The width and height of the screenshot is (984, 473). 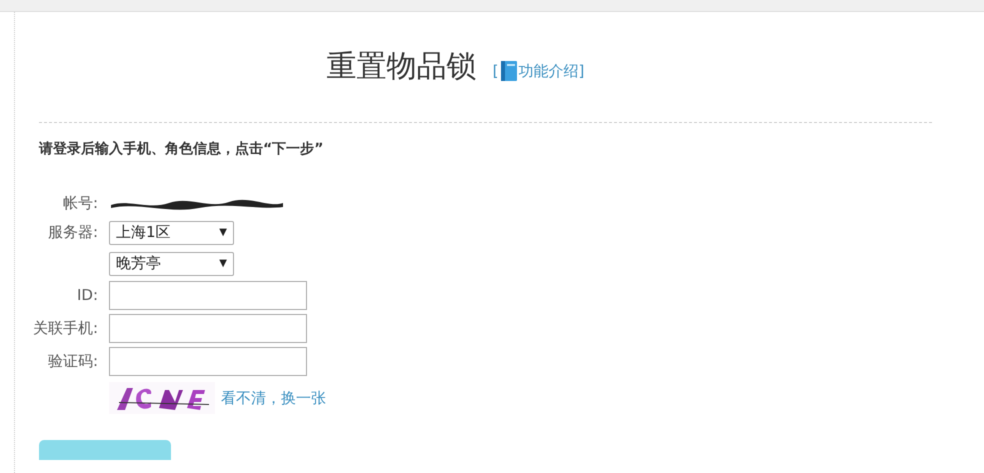 I want to click on field-label: 服务器:, so click(x=73, y=232).